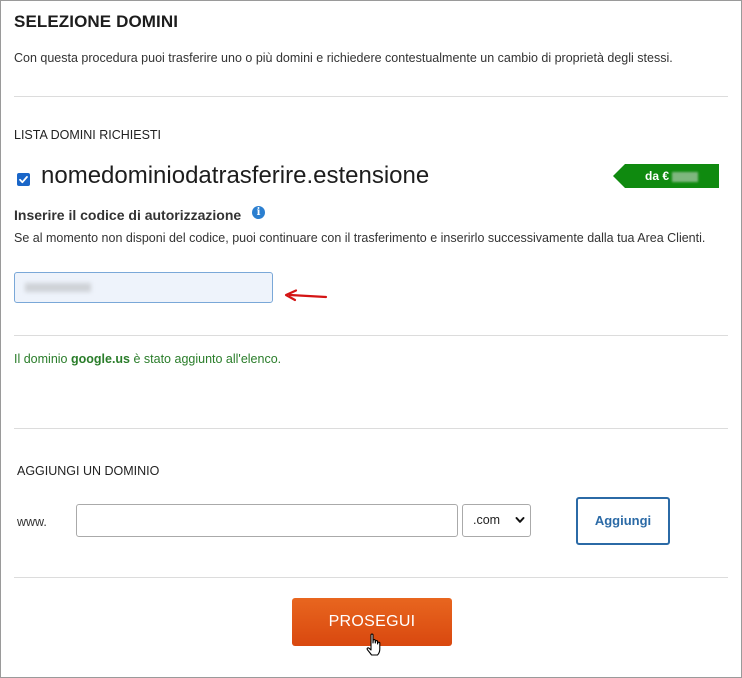 The image size is (742, 678). I want to click on price-badge: da €, so click(666, 176).